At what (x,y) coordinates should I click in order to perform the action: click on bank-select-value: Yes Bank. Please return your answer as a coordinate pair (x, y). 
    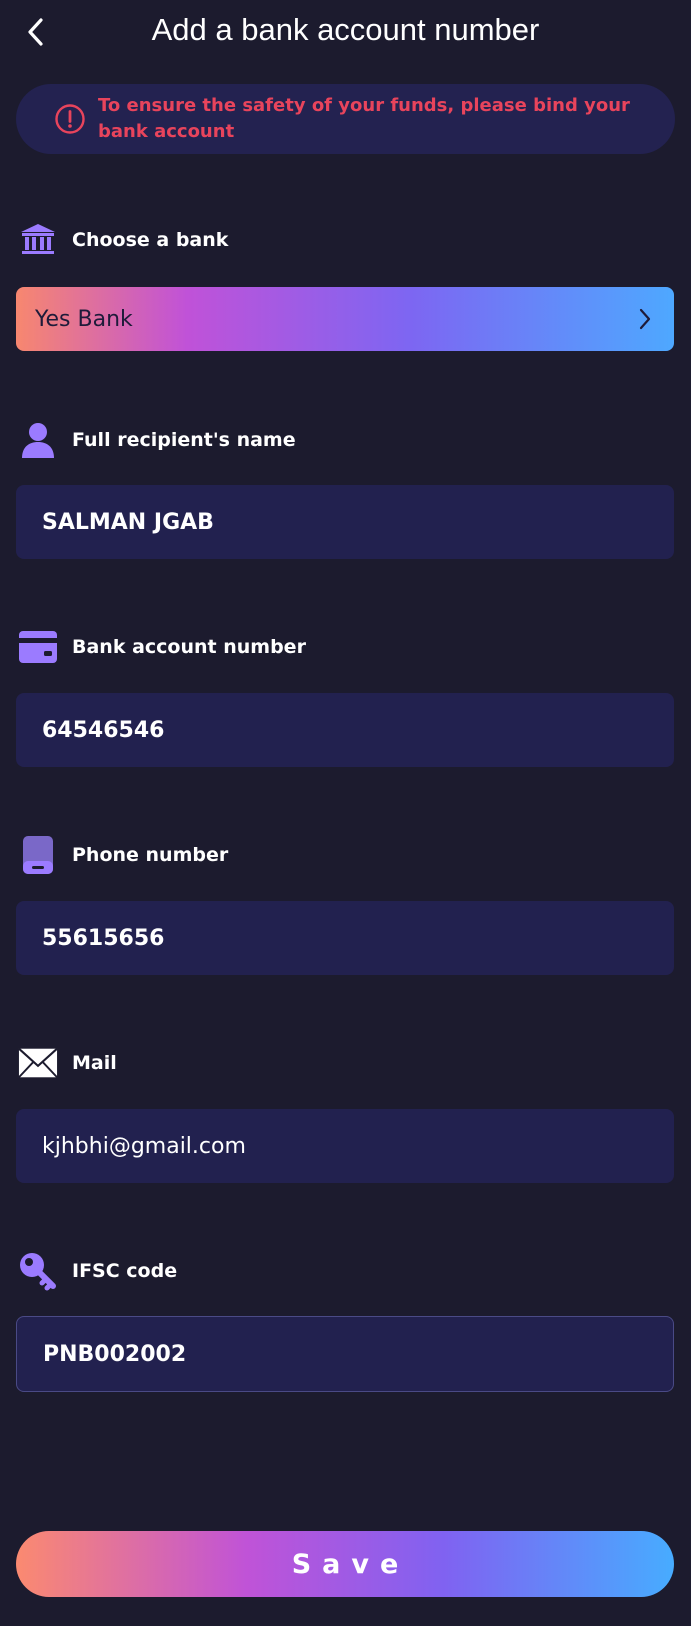
    Looking at the image, I should click on (84, 319).